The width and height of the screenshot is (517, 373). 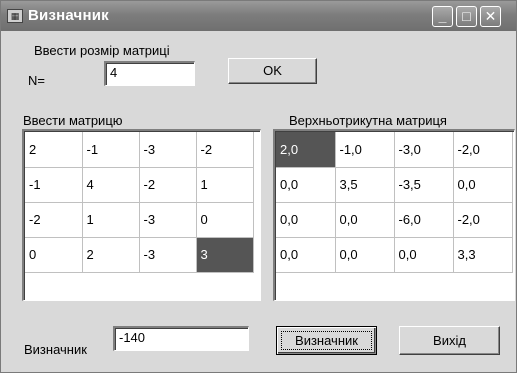 I want to click on table-cell: 4, so click(x=111, y=185).